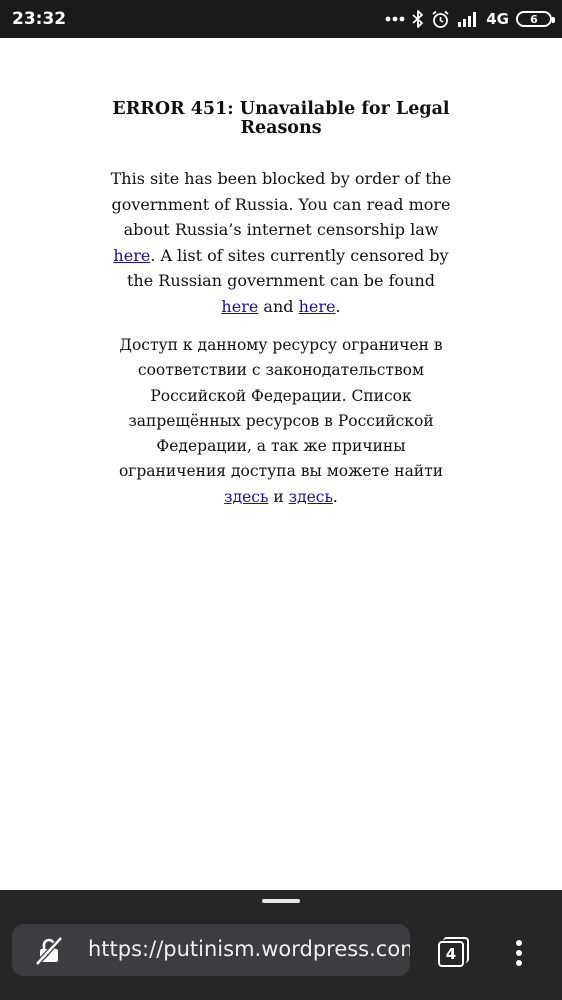  I want to click on address-bar: https://putinism.wordpress.com, so click(211, 950).